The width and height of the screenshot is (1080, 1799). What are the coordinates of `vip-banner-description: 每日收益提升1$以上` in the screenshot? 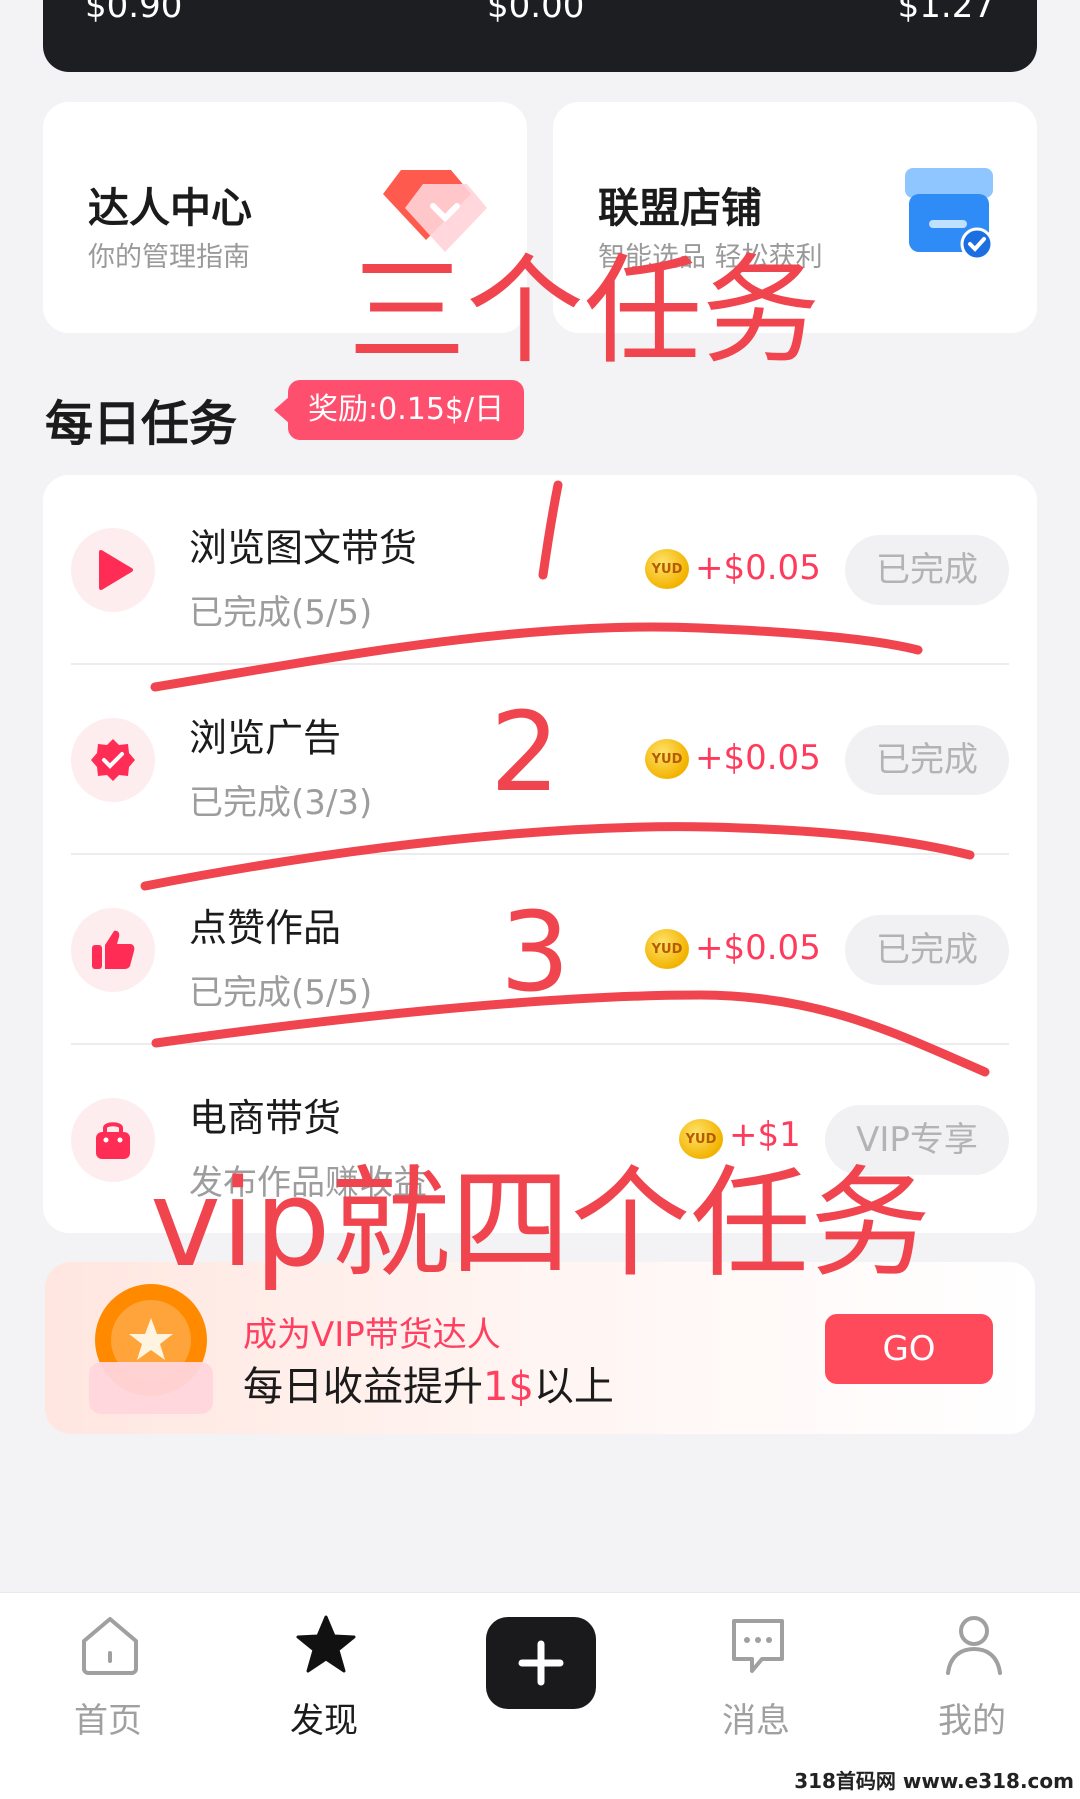 It's located at (428, 1383).